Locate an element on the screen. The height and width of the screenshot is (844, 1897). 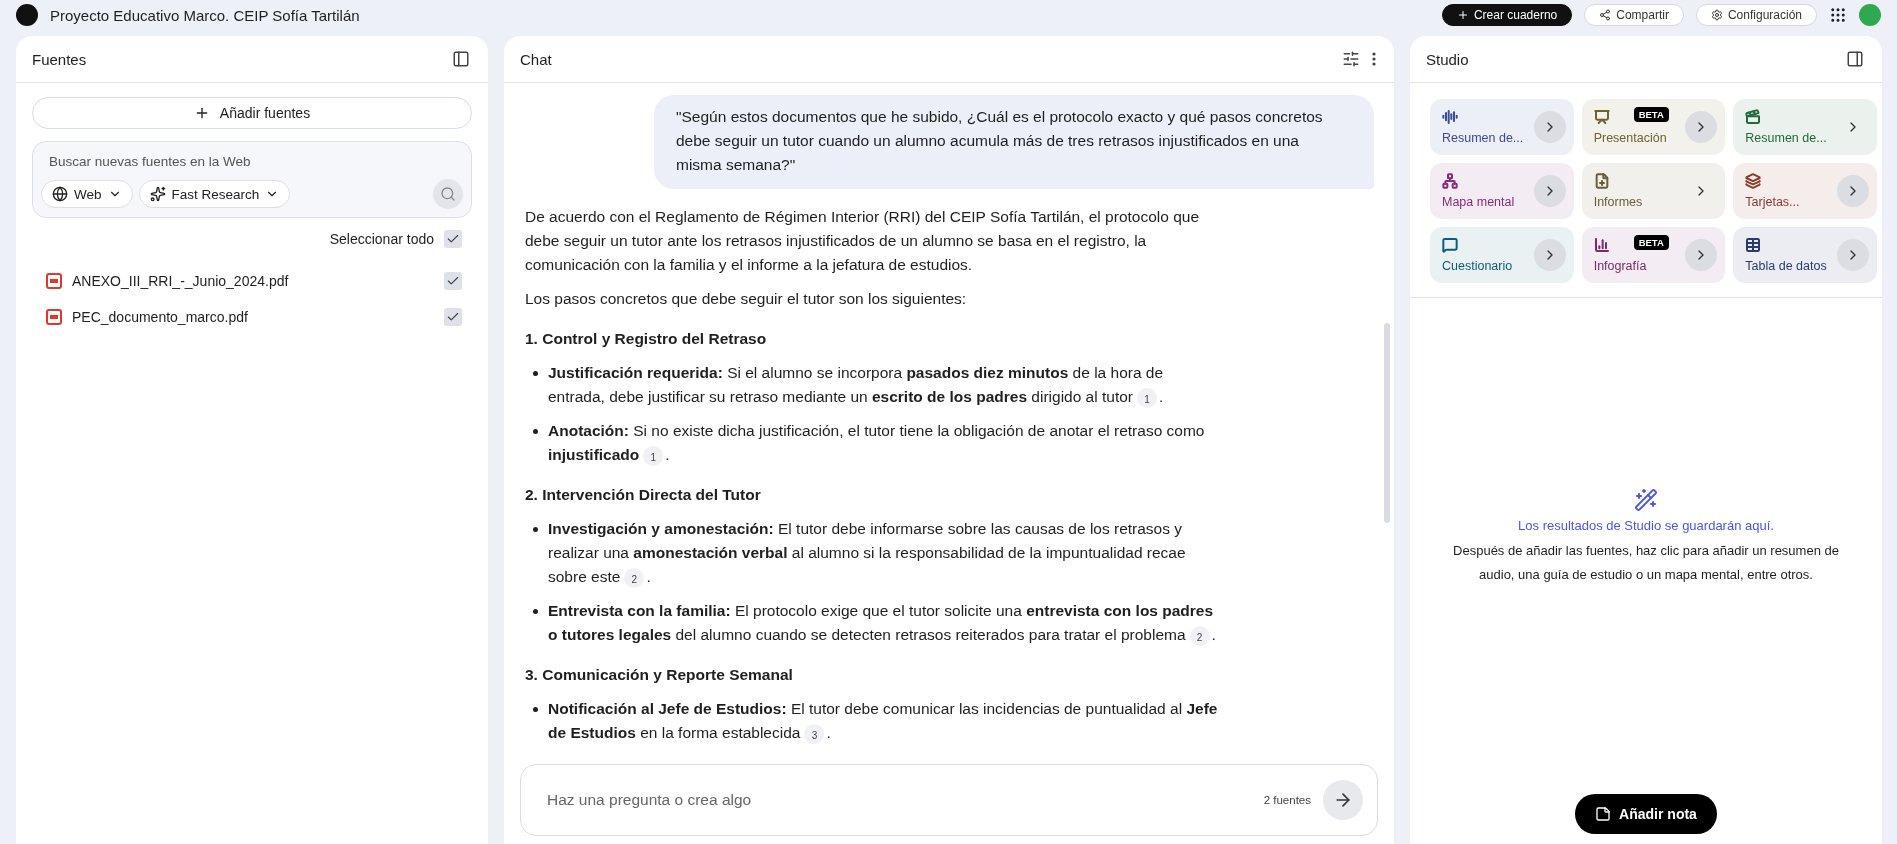
studio-tool-card: Tabla de datos is located at coordinates (1805, 255).